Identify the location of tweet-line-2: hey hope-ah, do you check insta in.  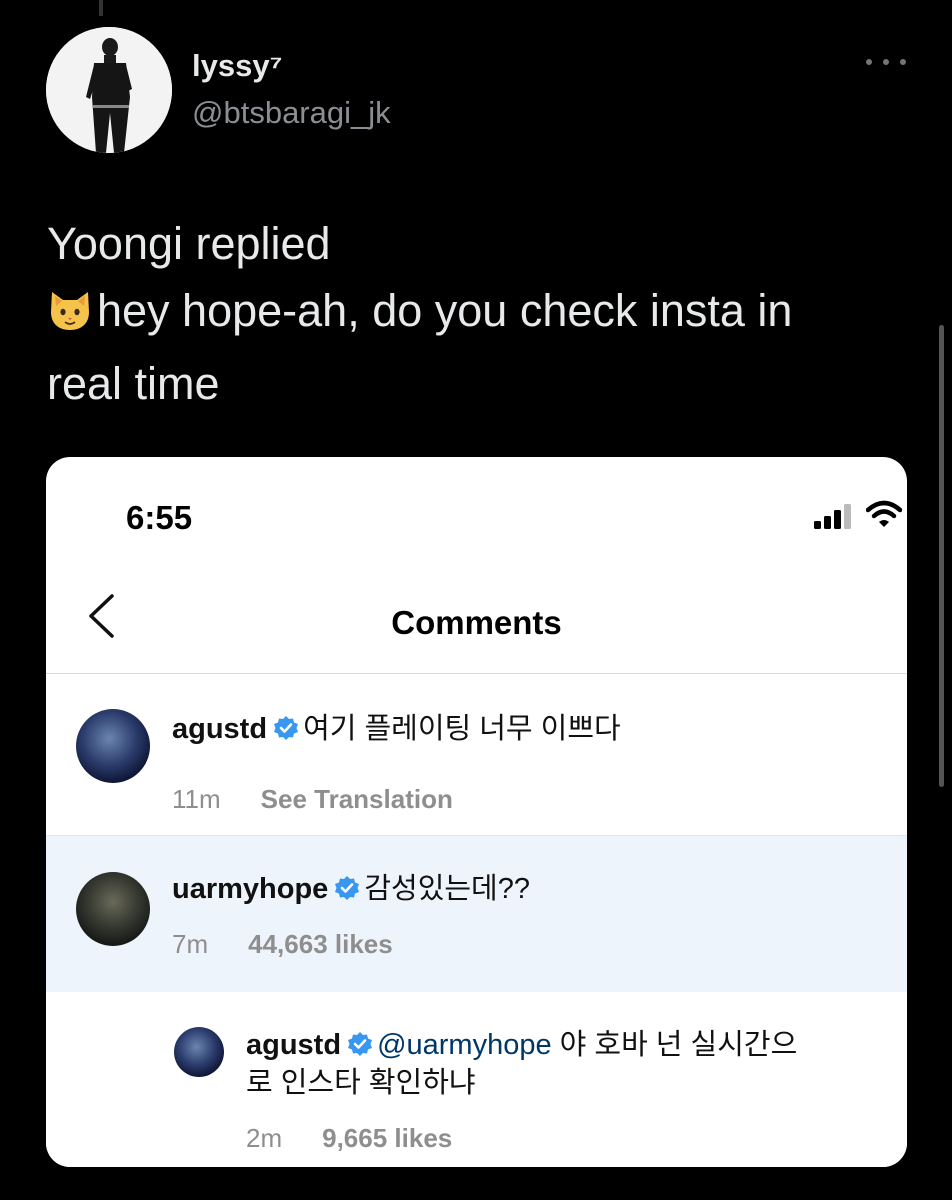
(482, 313).